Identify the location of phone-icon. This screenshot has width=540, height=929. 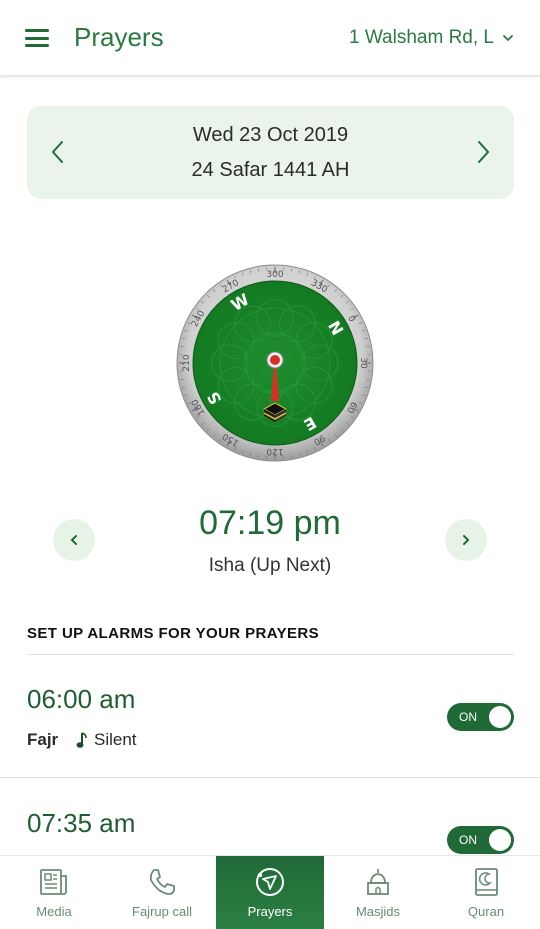
(162, 882).